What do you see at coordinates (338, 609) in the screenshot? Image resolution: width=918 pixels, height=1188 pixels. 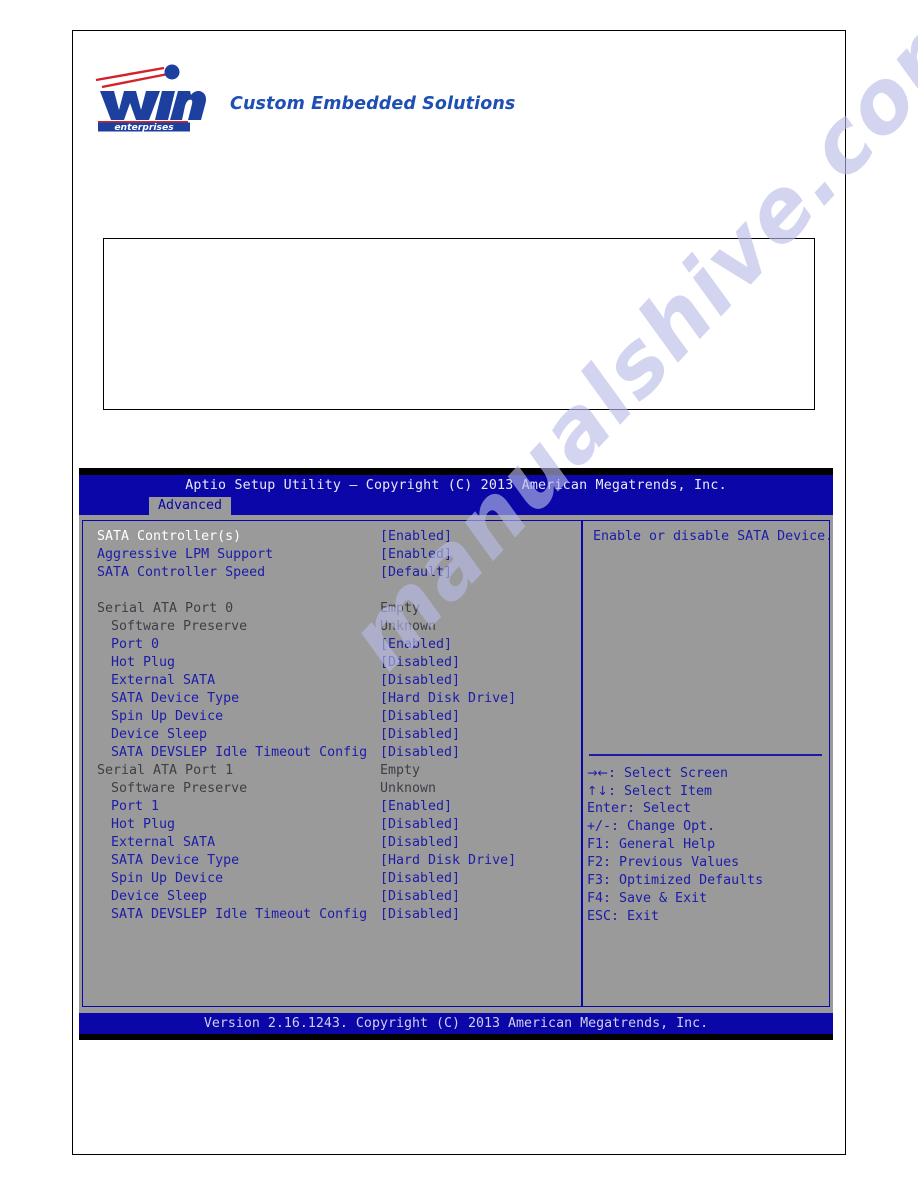 I see `setting-row: Serial ATA Port 0 Empty` at bounding box center [338, 609].